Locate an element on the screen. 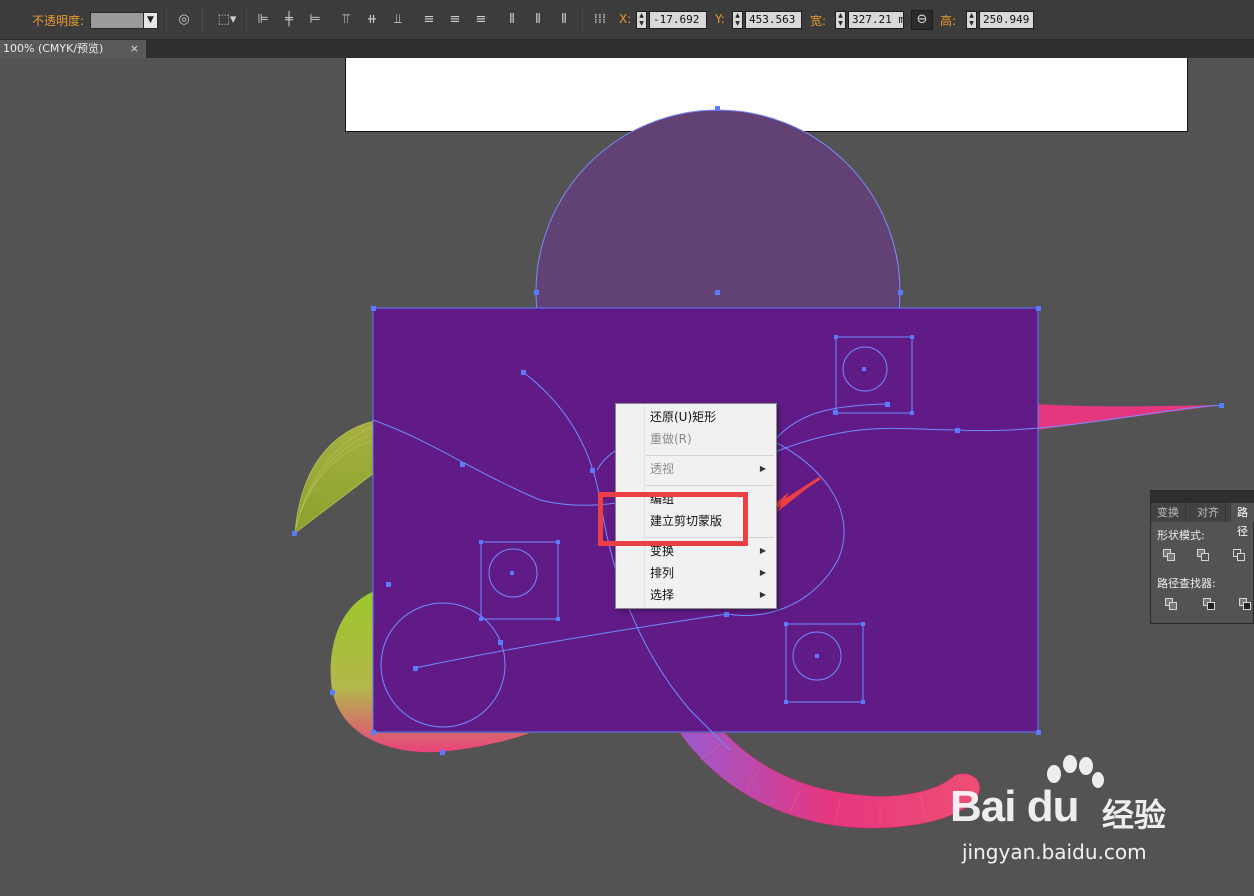 The image size is (1254, 896). baidu-watermark: Bai du 经验 jingyan.baidu.com is located at coordinates (1075, 812).